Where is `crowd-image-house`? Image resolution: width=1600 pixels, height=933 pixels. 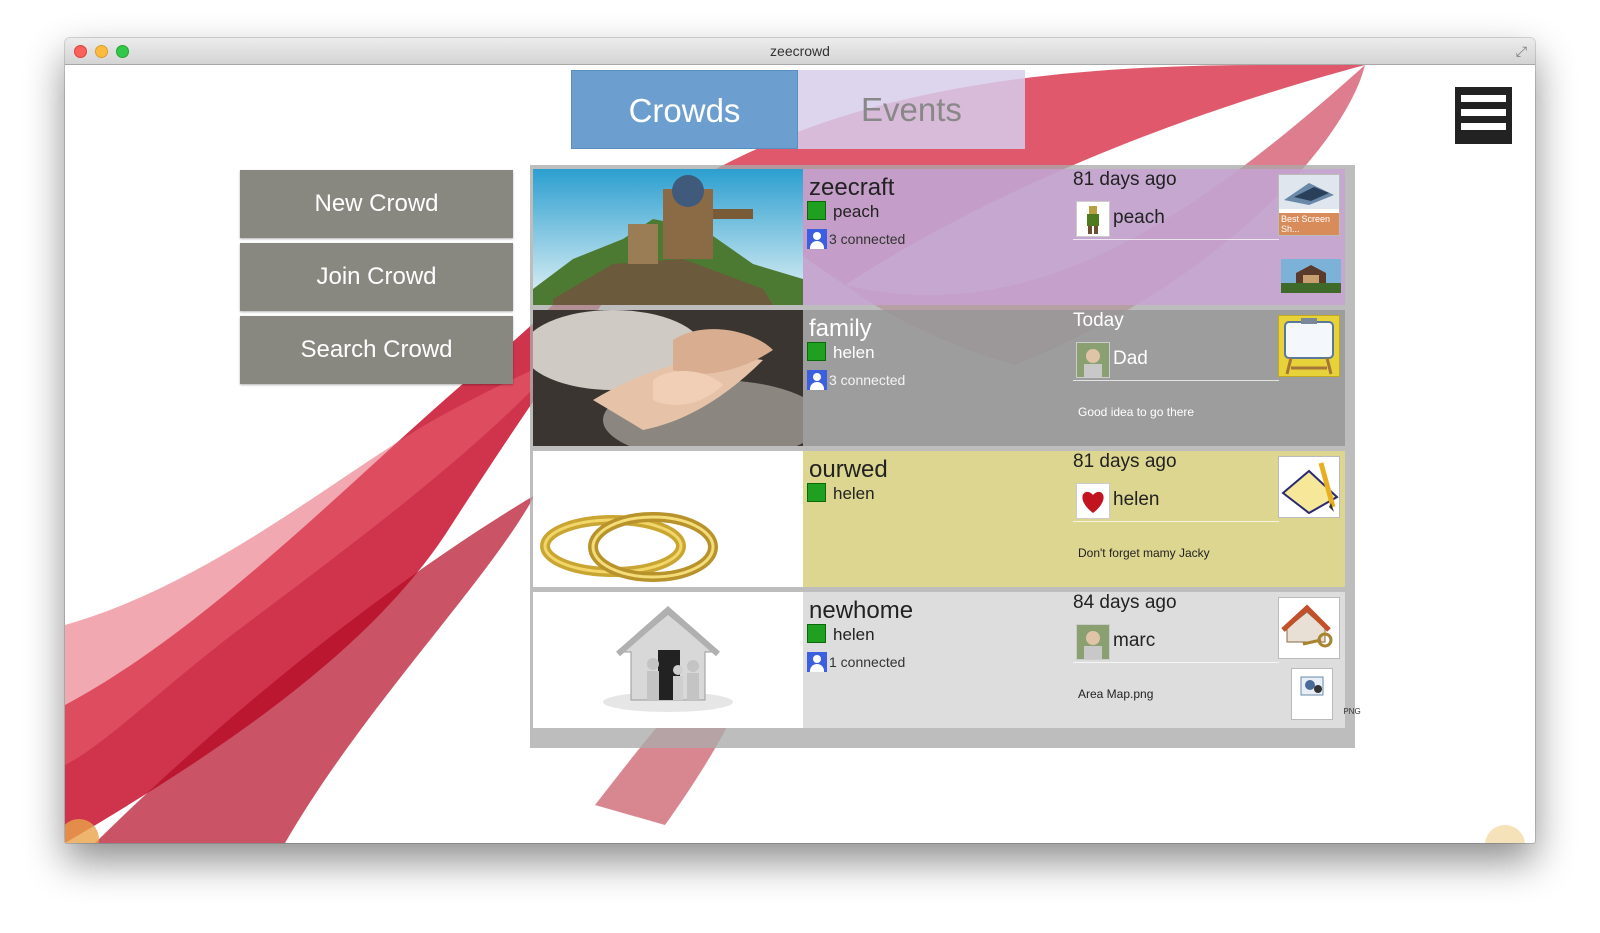
crowd-image-house is located at coordinates (668, 660).